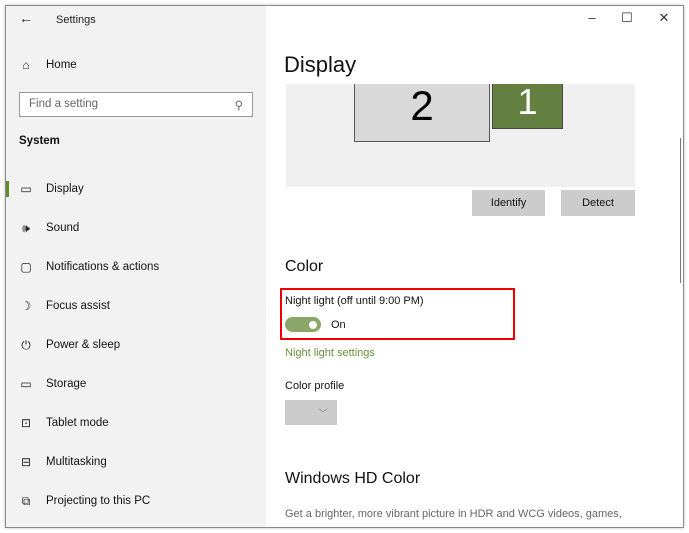 This screenshot has width=689, height=533. What do you see at coordinates (330, 353) in the screenshot?
I see `night-light-settings-link: Night light settings` at bounding box center [330, 353].